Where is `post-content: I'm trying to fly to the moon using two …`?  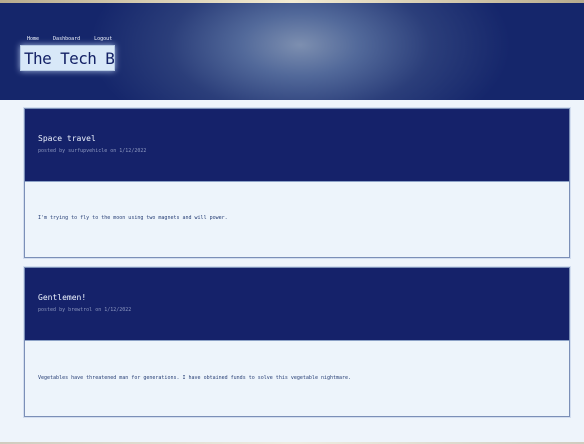
post-content: I'm trying to fly to the moon using two … is located at coordinates (133, 218).